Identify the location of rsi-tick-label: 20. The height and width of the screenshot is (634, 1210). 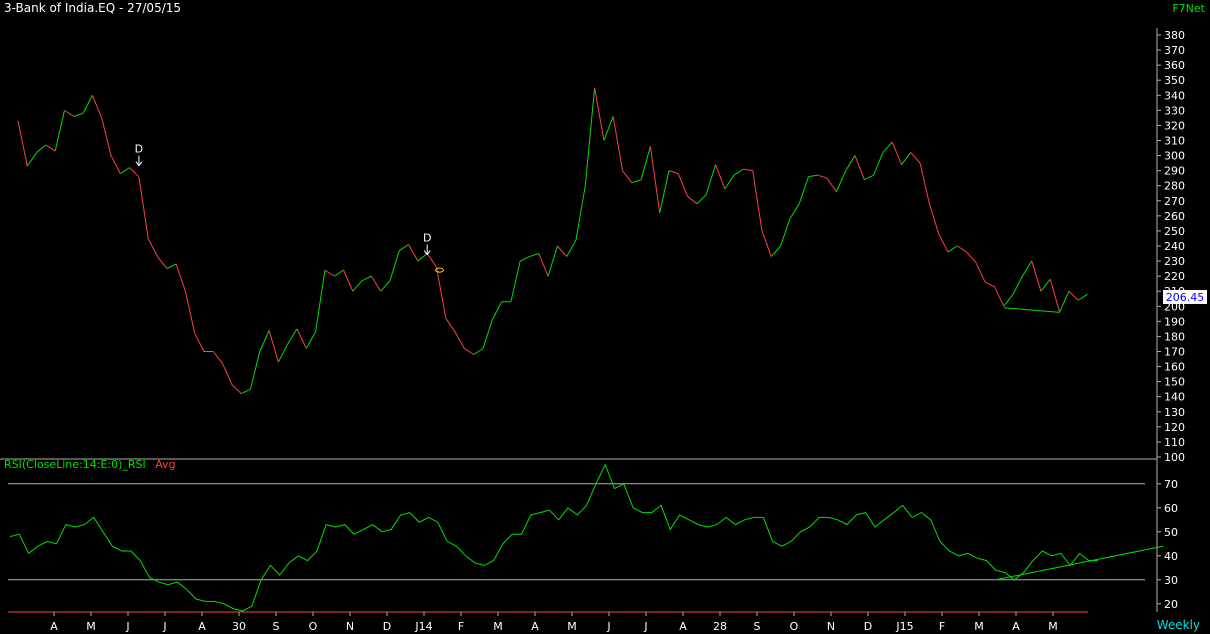
(1171, 604).